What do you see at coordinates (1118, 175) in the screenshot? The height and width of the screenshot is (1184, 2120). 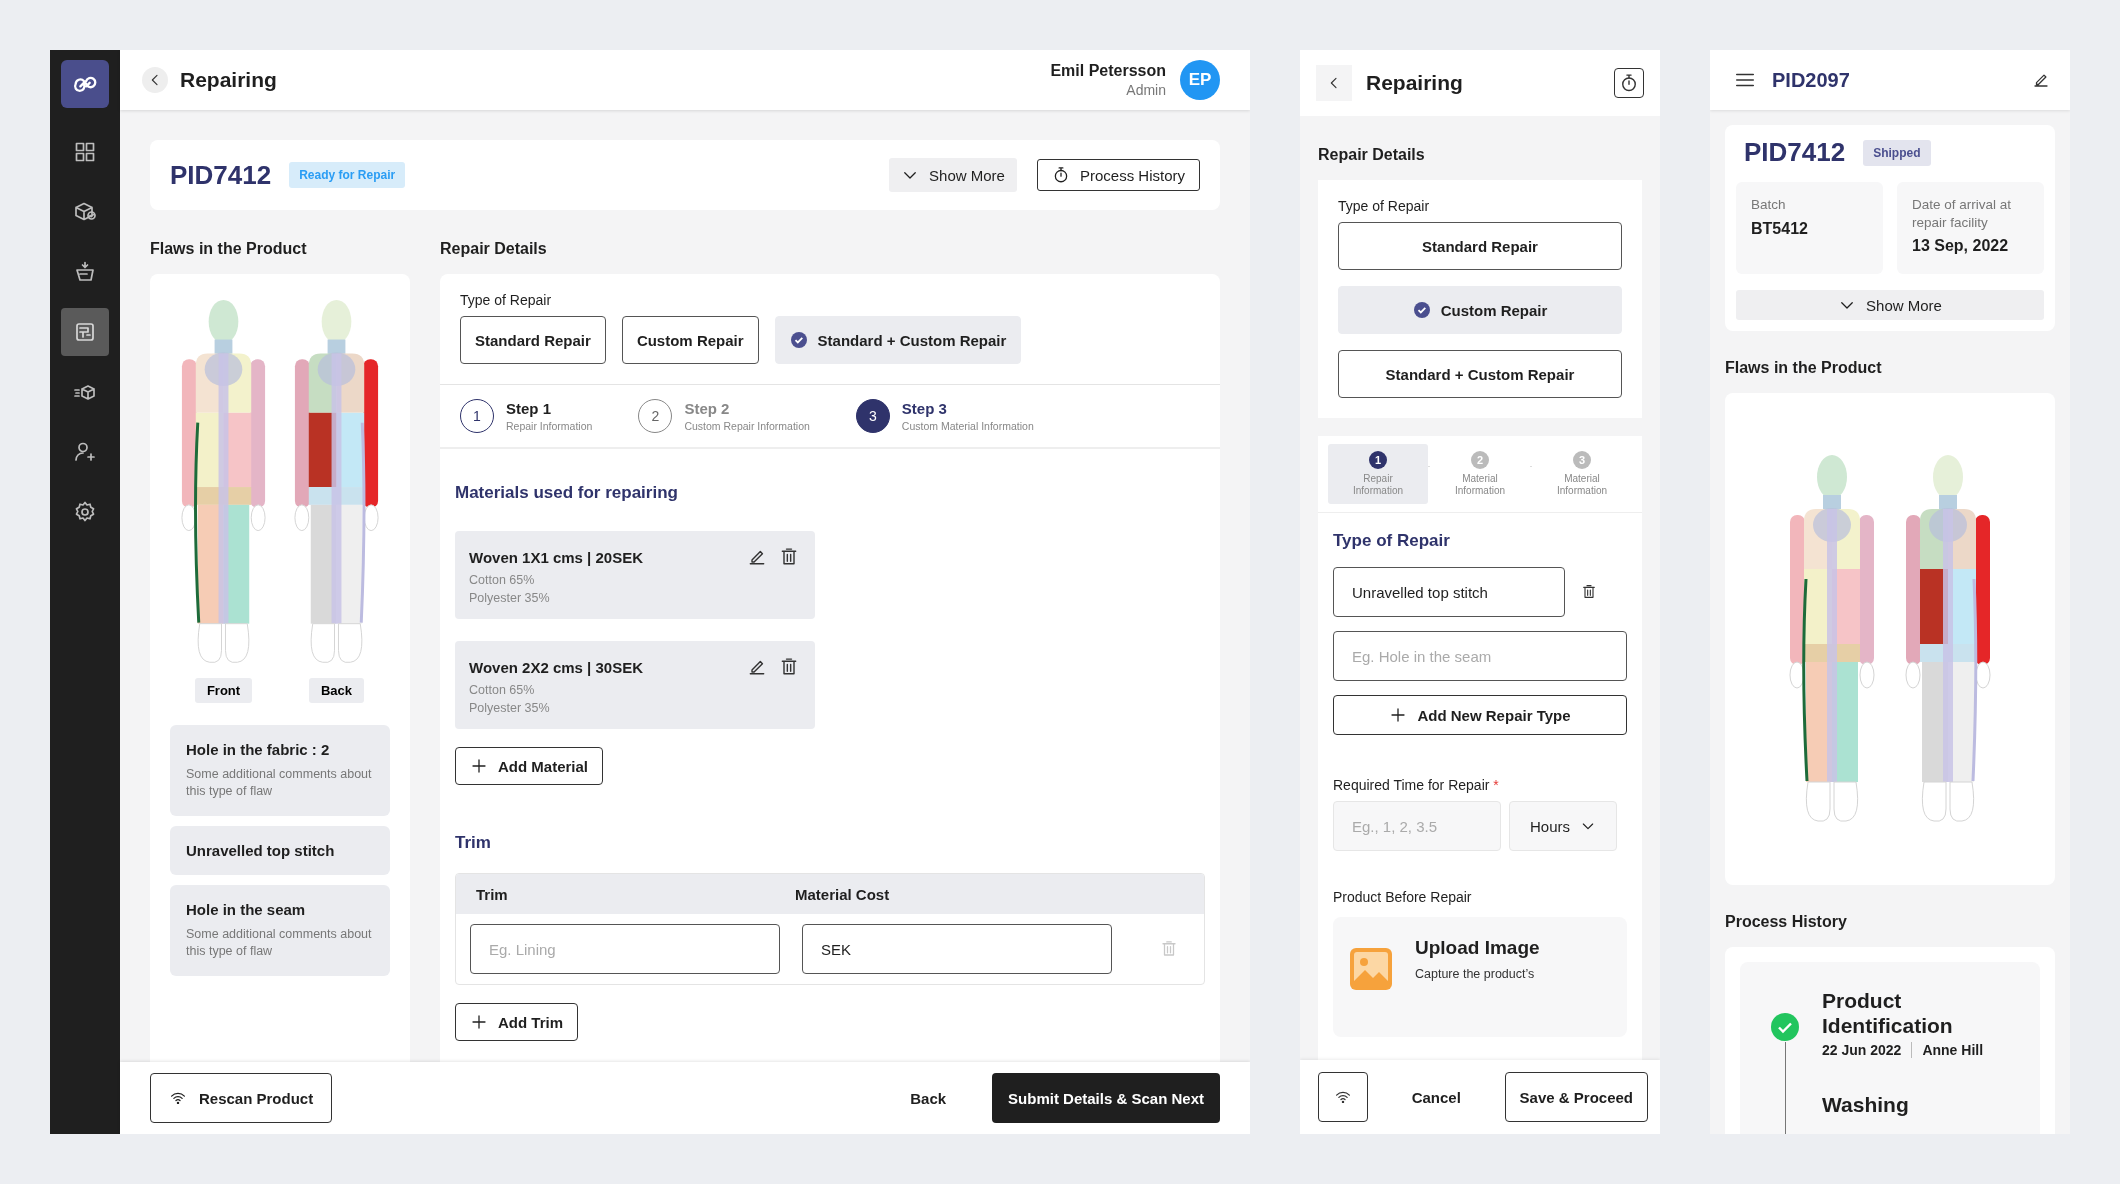 I see `process-history-button: Process History` at bounding box center [1118, 175].